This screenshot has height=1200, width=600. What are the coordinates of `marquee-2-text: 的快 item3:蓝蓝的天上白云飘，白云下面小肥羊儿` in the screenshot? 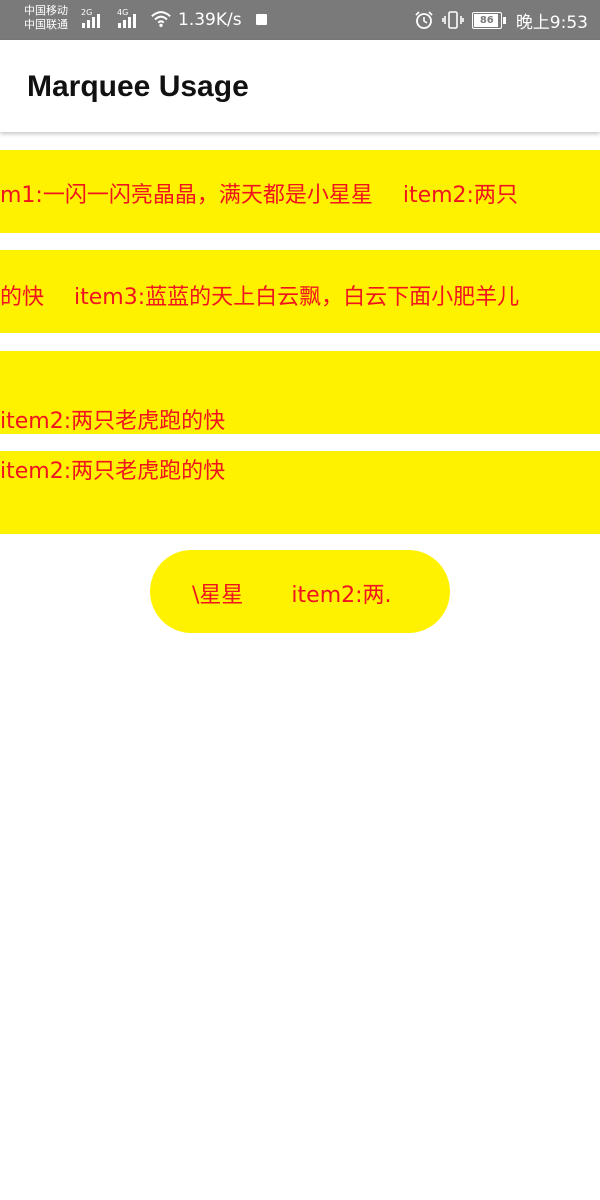 It's located at (259, 295).